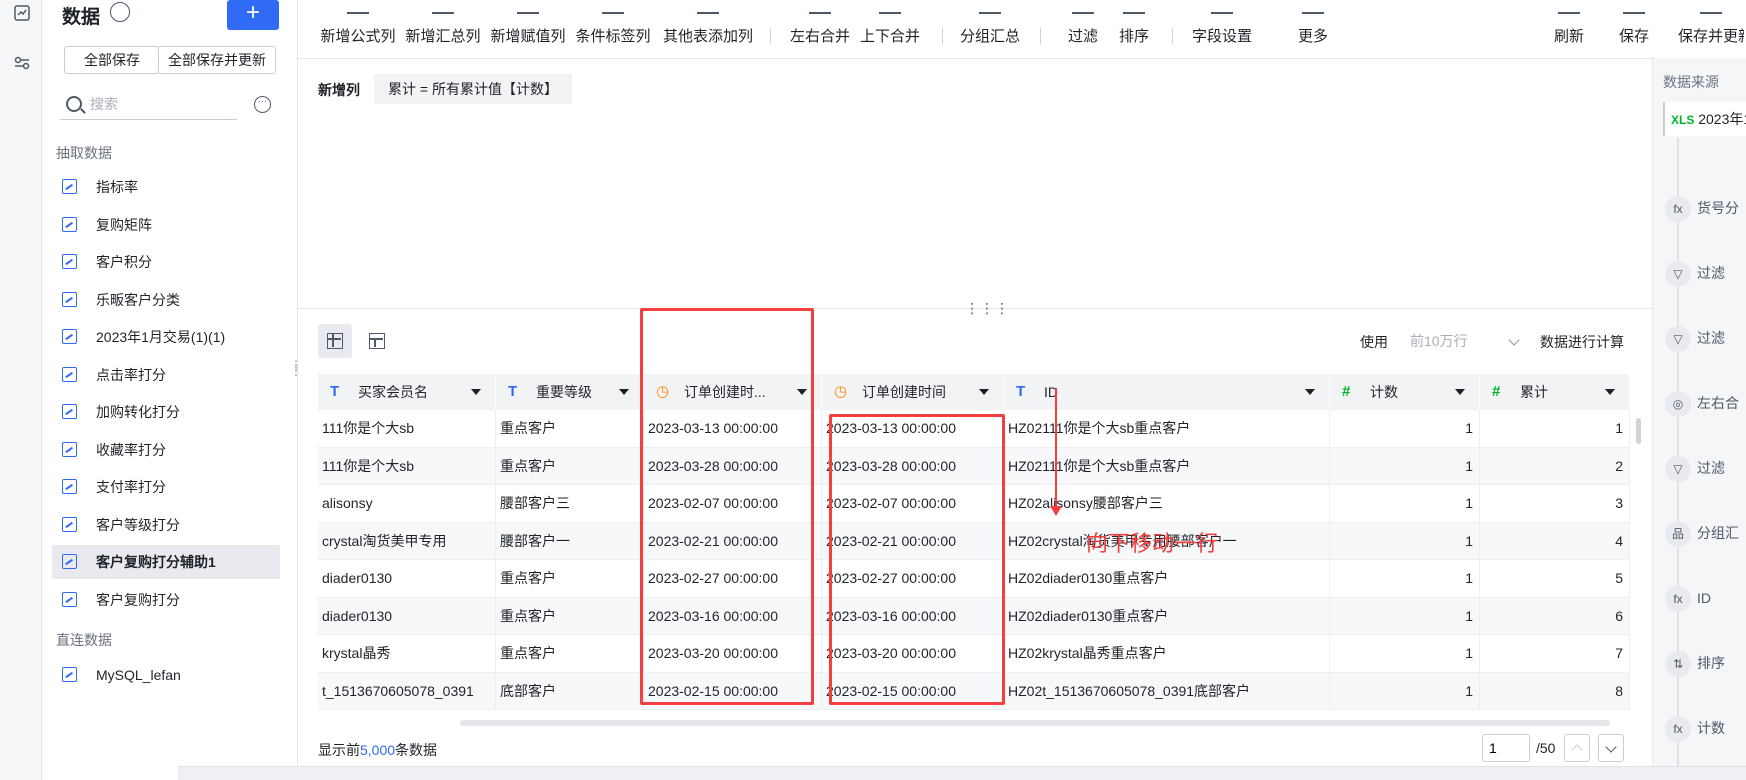 This screenshot has width=1746, height=780. I want to click on dataset-item: 指标率, so click(166, 187).